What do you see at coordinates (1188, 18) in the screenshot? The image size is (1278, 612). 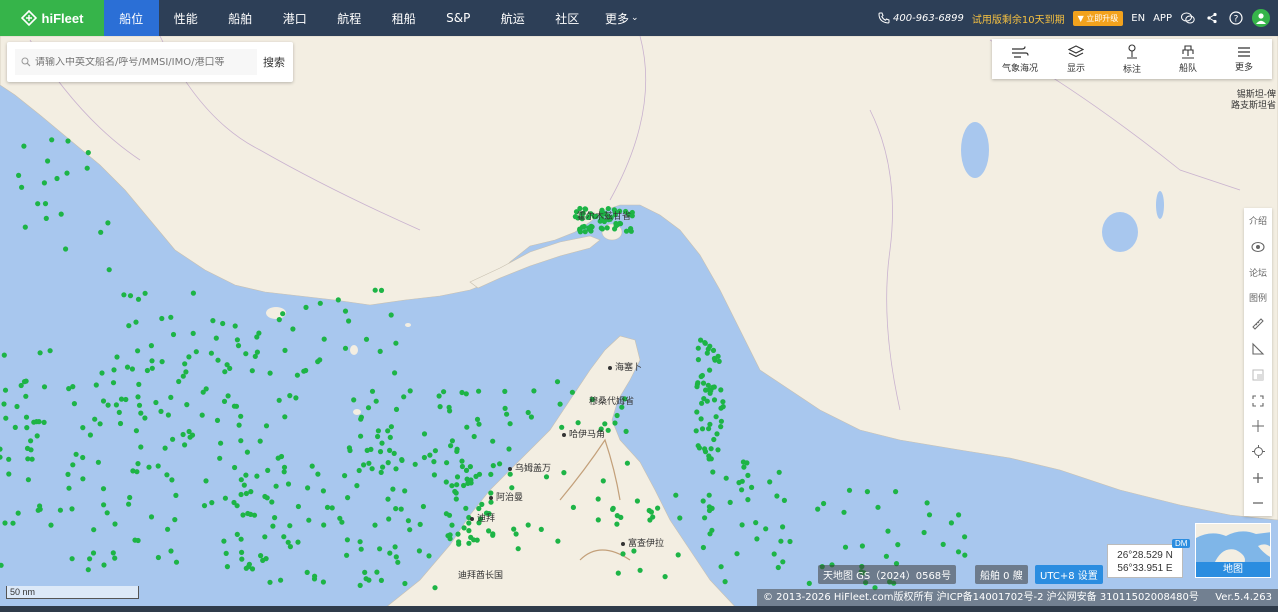 I see `wechat-icon` at bounding box center [1188, 18].